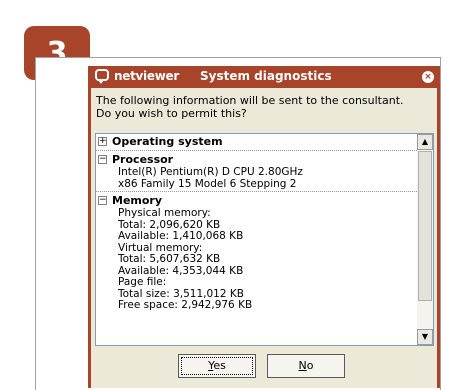 Image resolution: width=451 pixels, height=390 pixels. What do you see at coordinates (181, 236) in the screenshot?
I see `detail-line: Available: 1,410,068 KB` at bounding box center [181, 236].